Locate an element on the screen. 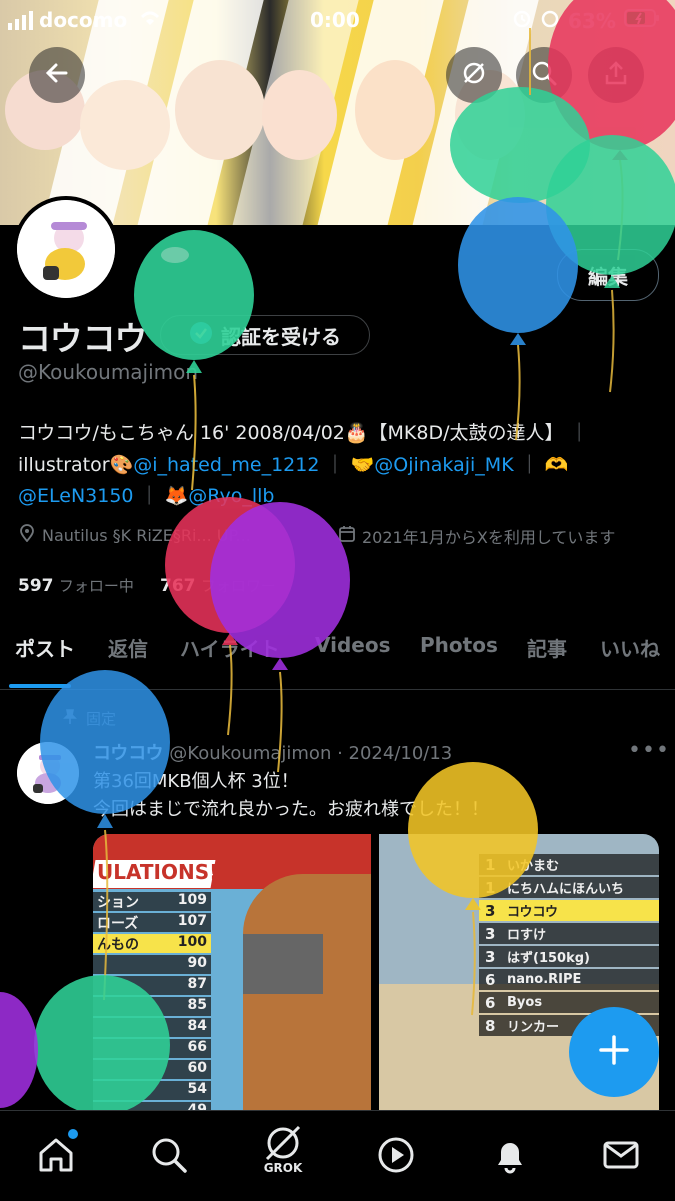  score-value: 87 is located at coordinates (197, 984).